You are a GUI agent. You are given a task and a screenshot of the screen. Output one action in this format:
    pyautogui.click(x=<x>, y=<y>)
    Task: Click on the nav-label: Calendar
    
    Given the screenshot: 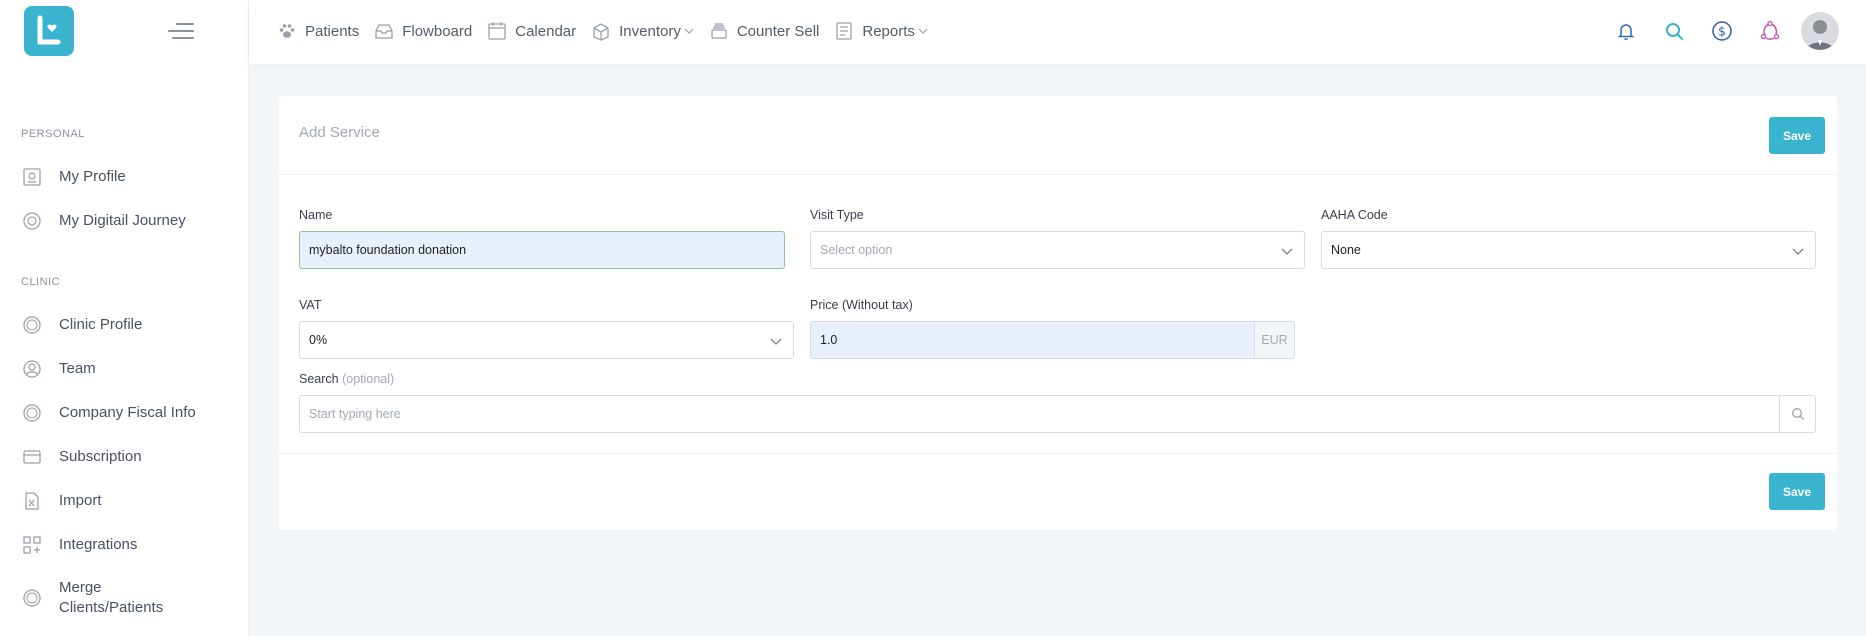 What is the action you would take?
    pyautogui.click(x=546, y=31)
    